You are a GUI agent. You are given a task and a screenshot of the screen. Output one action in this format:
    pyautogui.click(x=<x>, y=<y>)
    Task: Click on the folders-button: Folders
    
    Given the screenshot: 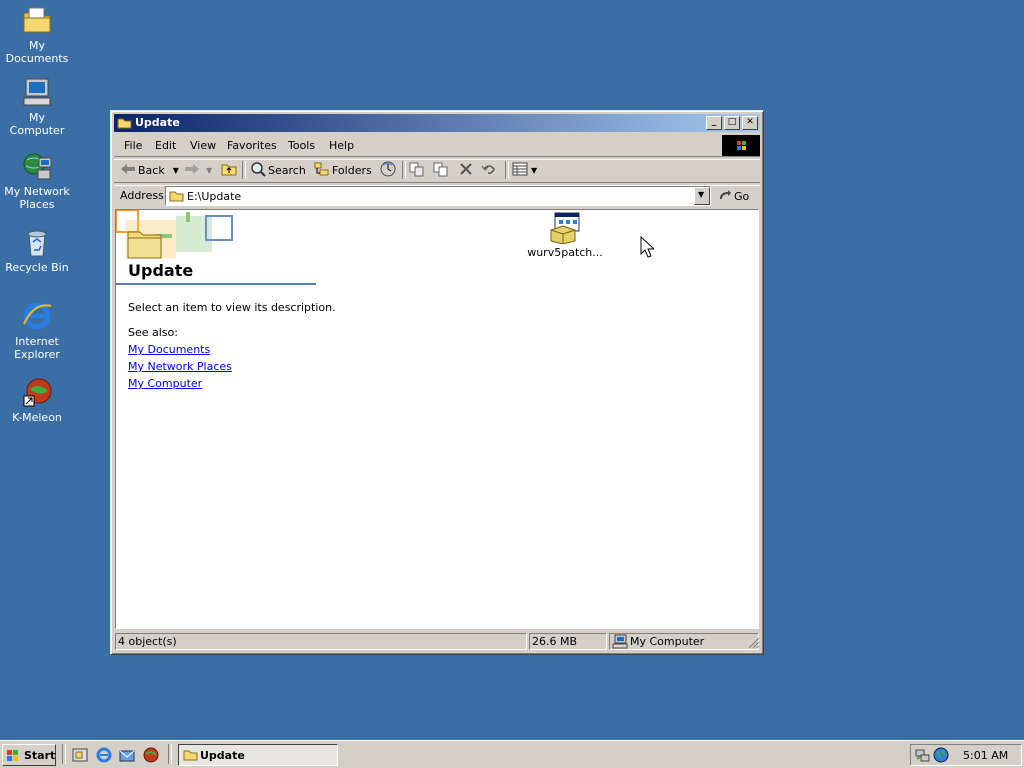 What is the action you would take?
    pyautogui.click(x=343, y=170)
    